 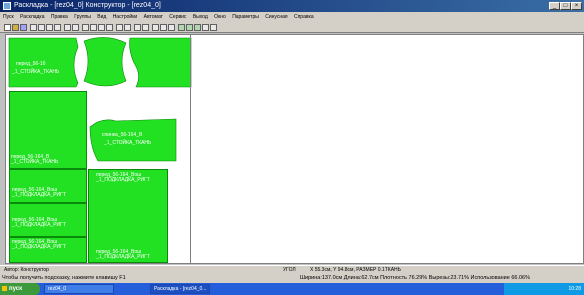 I want to click on zoom-window-icon, so click(x=109, y=27).